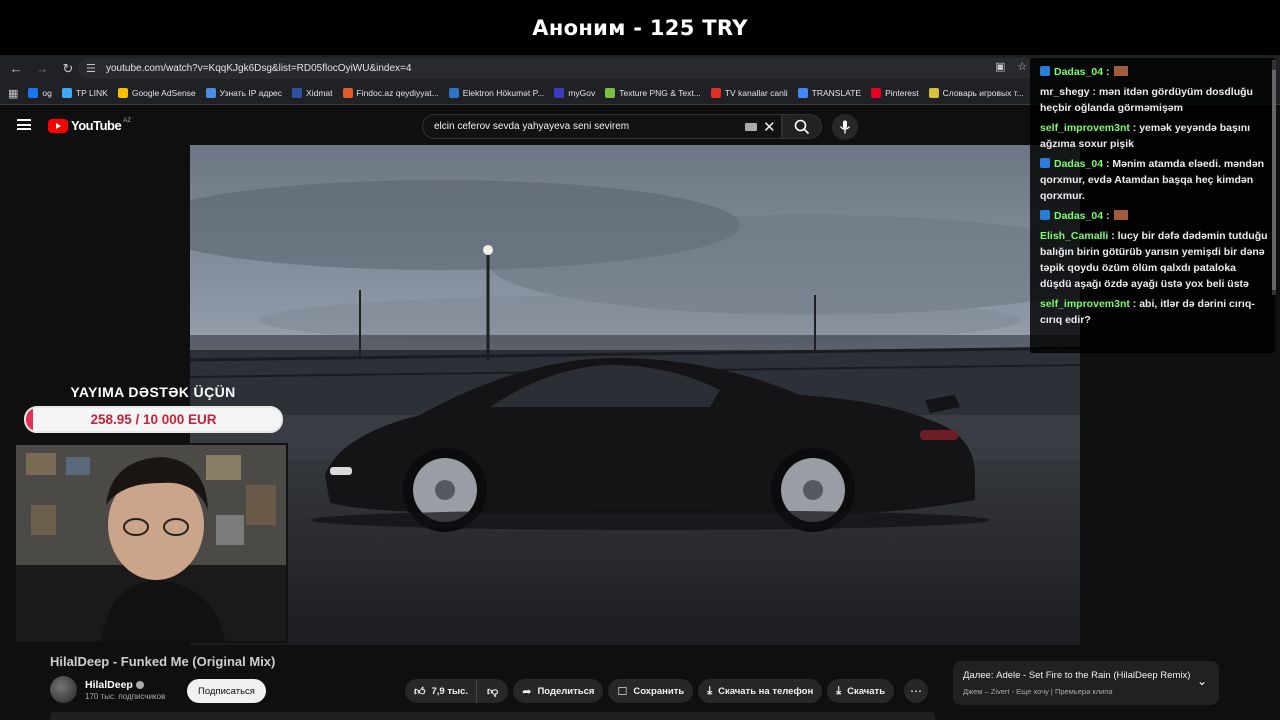  I want to click on bookmark-item: TRANSLATE, so click(829, 93).